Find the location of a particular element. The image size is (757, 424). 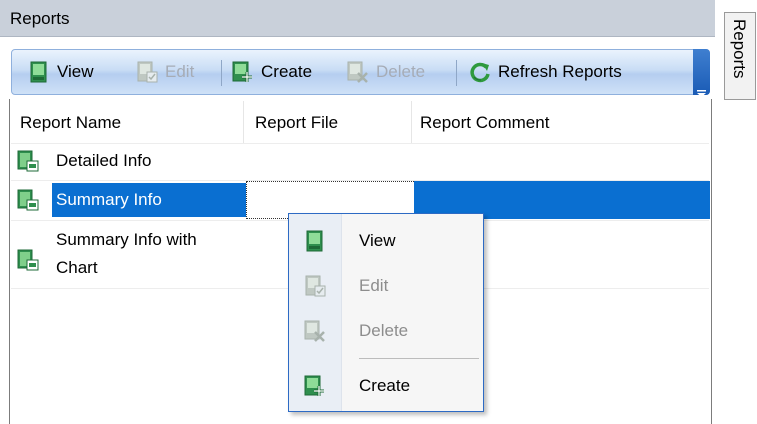

refresh-button-label: Refresh Reports is located at coordinates (560, 71).